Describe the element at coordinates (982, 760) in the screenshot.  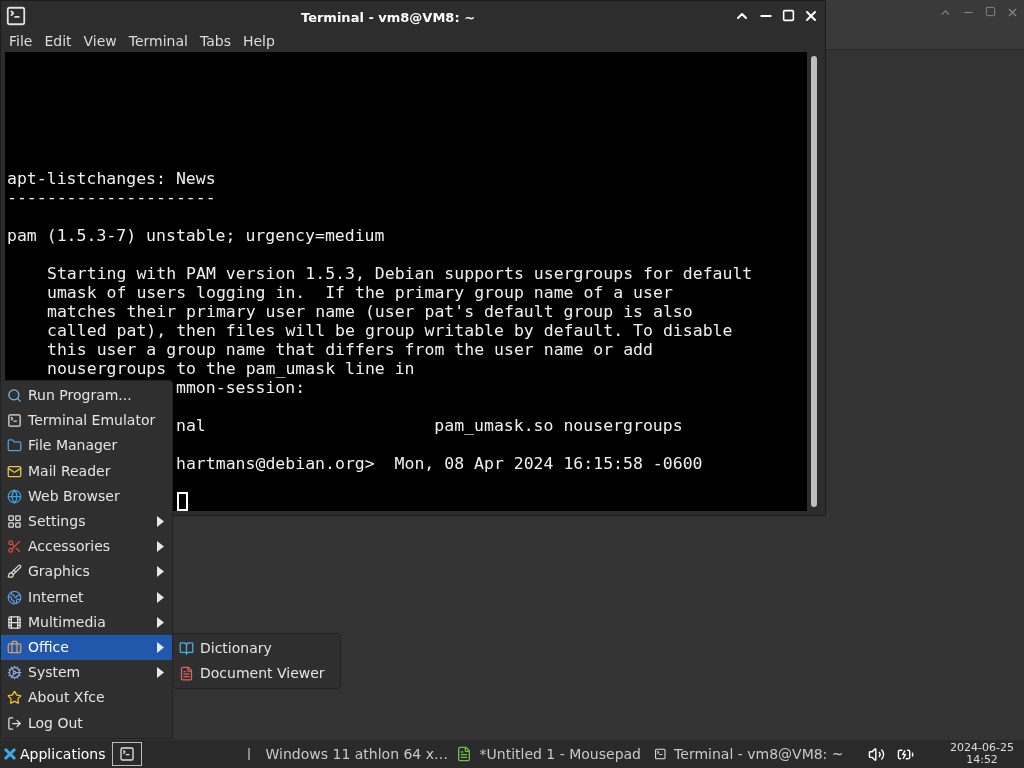
I see `clock-time: 14:52` at that location.